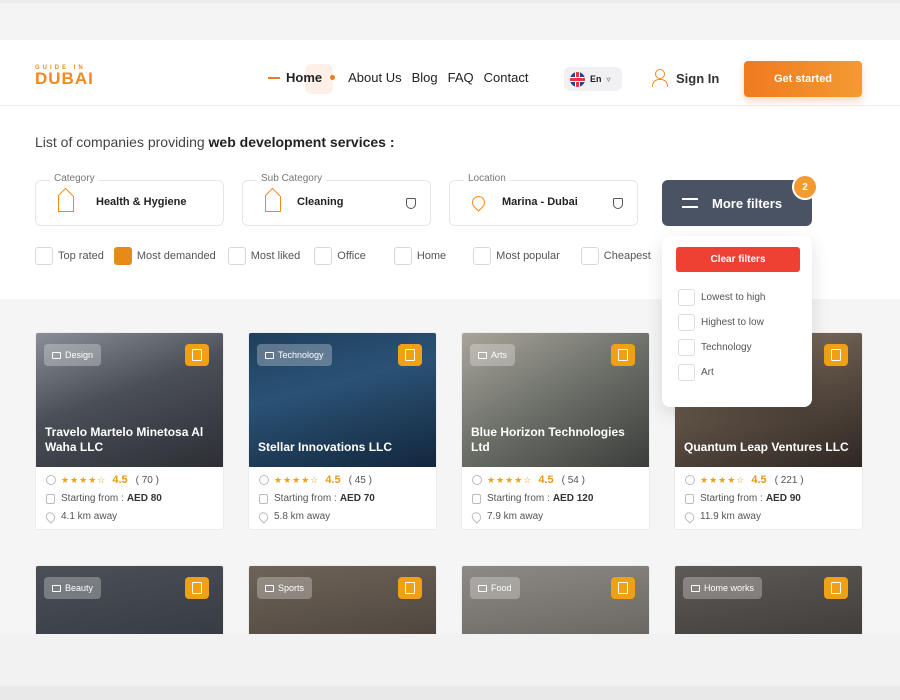 The image size is (900, 700). What do you see at coordinates (660, 78) in the screenshot?
I see `user-icon` at bounding box center [660, 78].